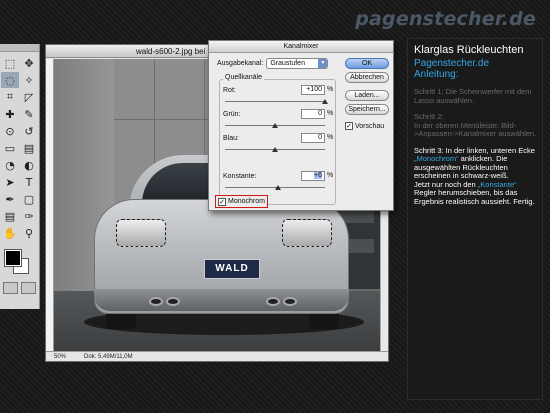 The width and height of the screenshot is (550, 413). Describe the element at coordinates (221, 300) in the screenshot. I see `car-bumper` at that location.